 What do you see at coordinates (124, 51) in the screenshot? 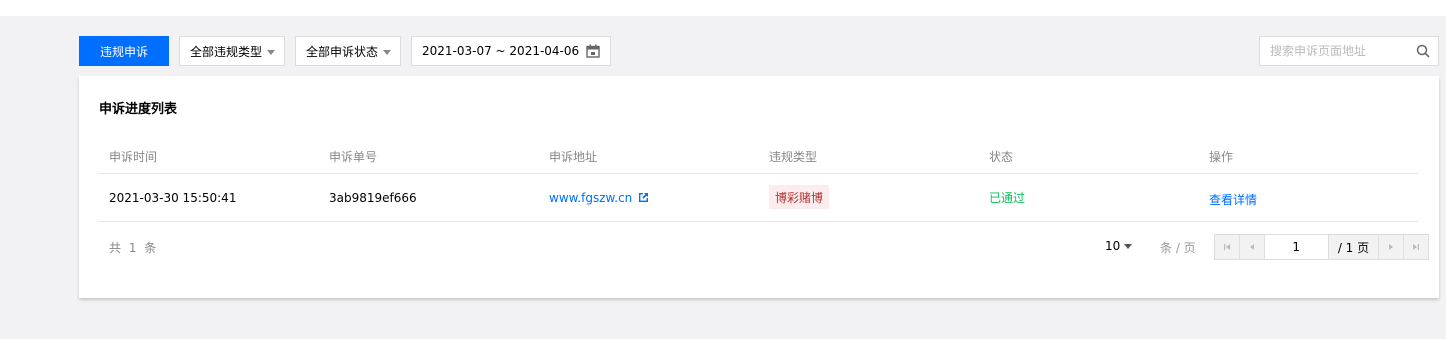
I see `appeal-button: 违规申诉` at bounding box center [124, 51].